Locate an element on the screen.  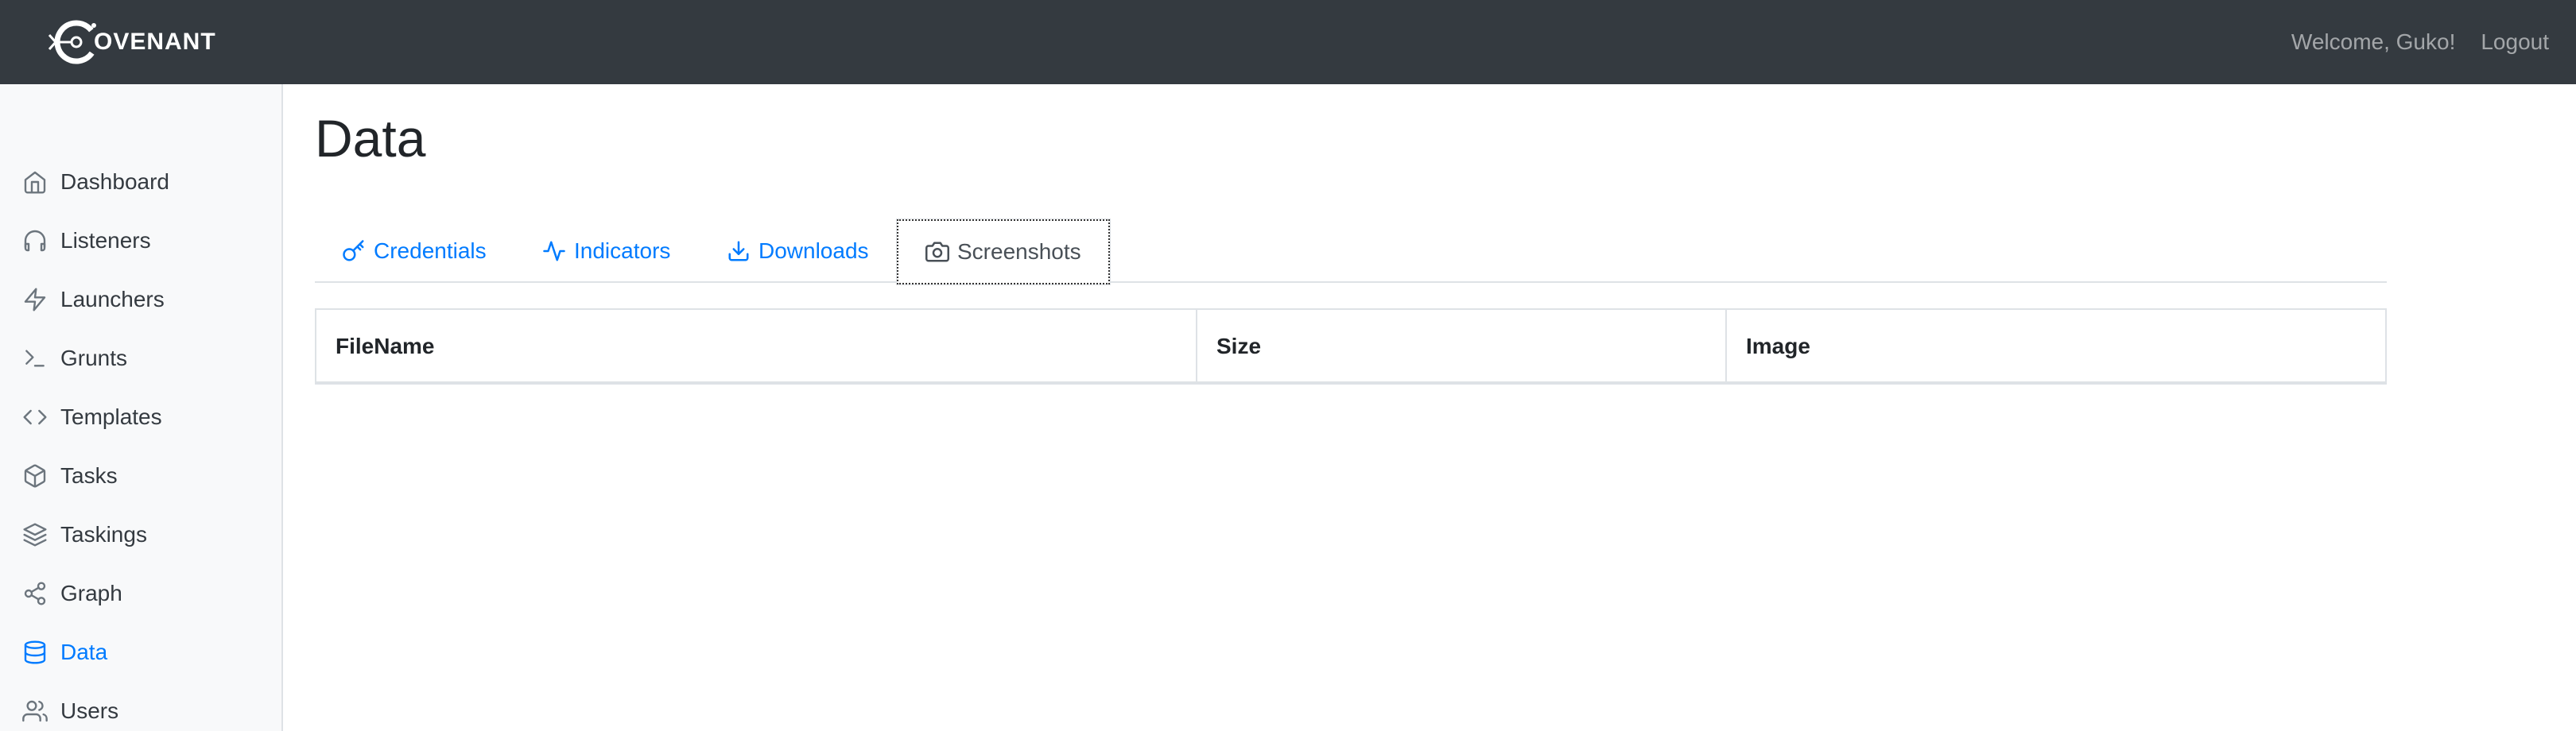
database-icon is located at coordinates (35, 652).